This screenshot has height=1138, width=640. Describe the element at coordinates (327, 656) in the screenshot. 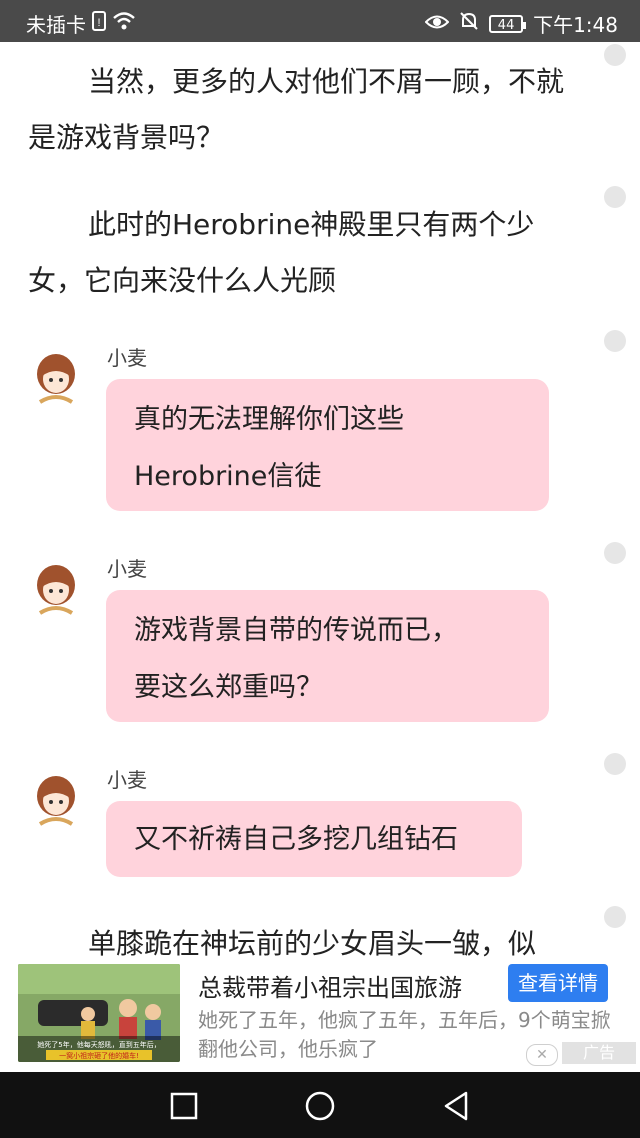

I see `message-bubble: 游戏背景自带的传说而已， 要这么郑重吗？` at that location.